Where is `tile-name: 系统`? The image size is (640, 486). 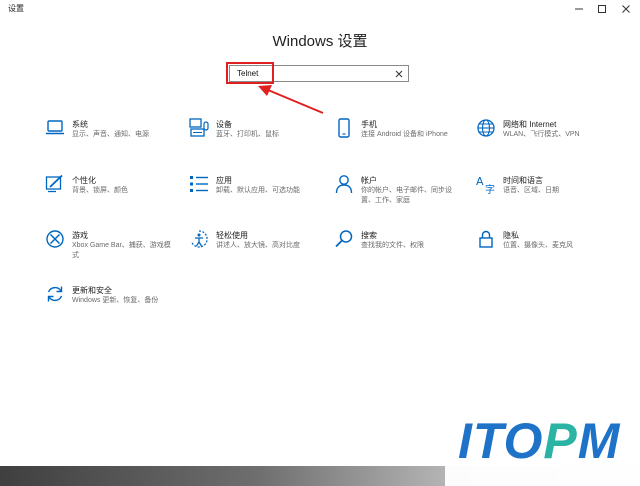
tile-name: 系统 is located at coordinates (80, 124).